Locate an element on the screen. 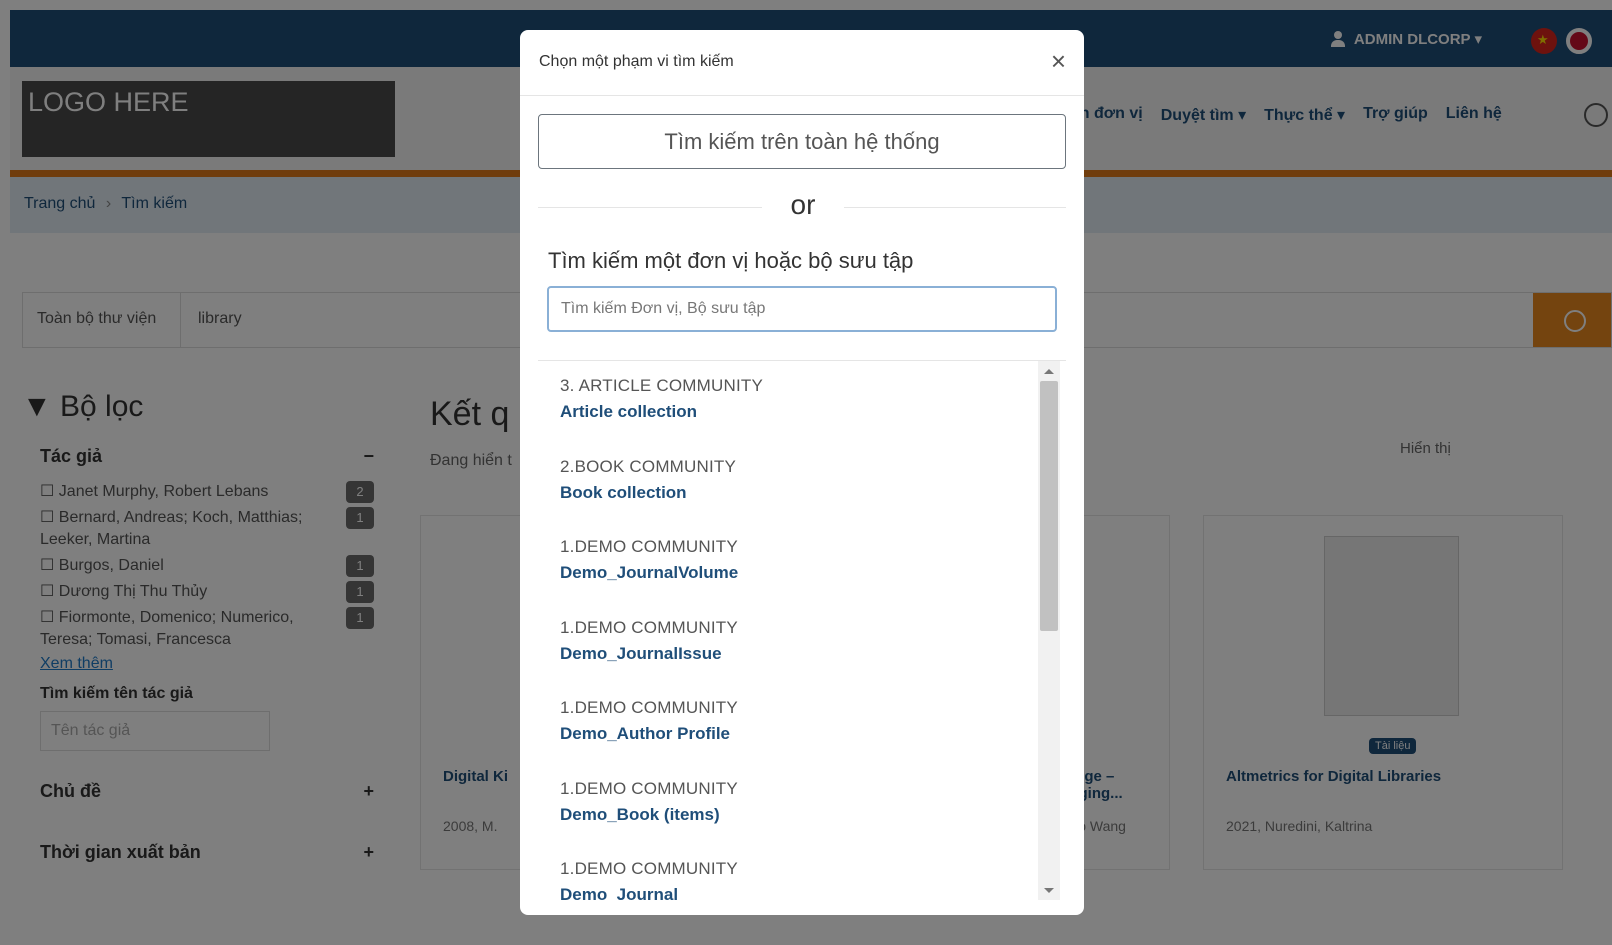  scrollbar is located at coordinates (1049, 630).